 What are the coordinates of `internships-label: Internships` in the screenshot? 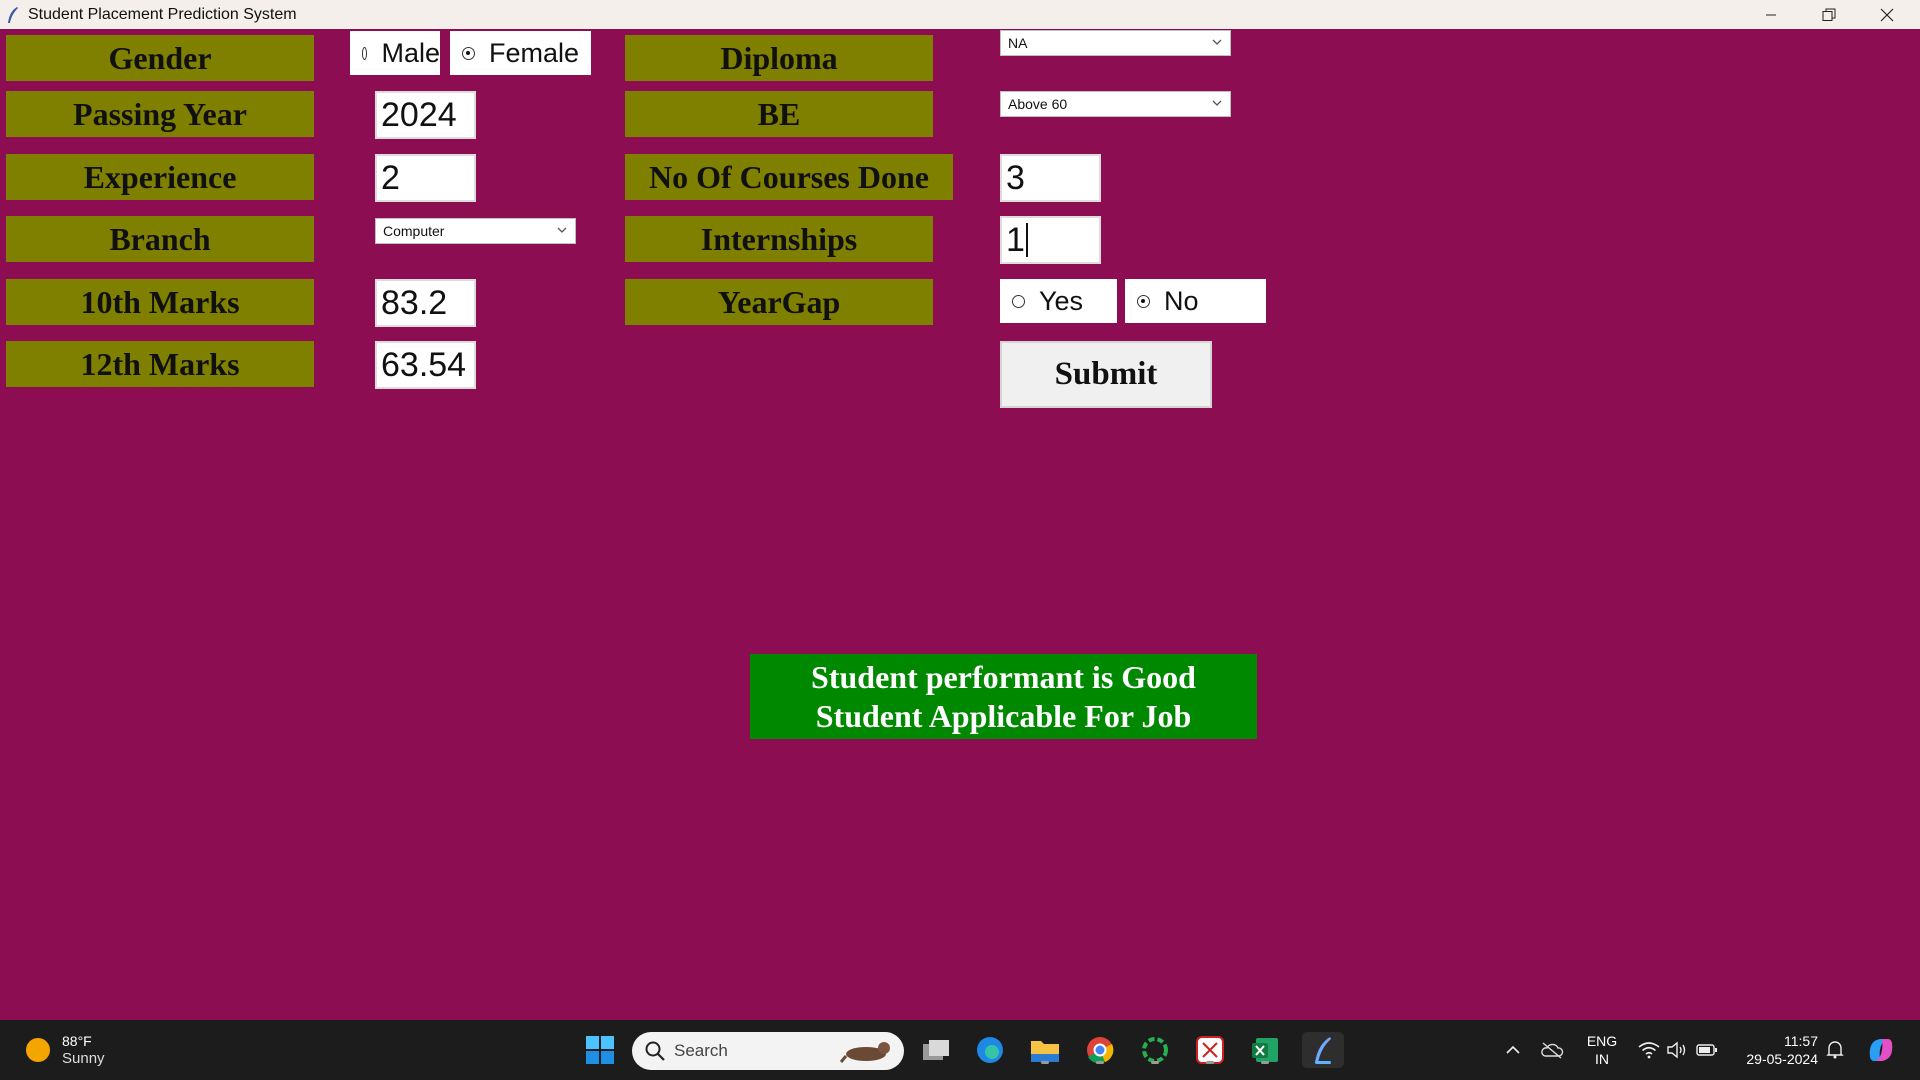 It's located at (779, 239).